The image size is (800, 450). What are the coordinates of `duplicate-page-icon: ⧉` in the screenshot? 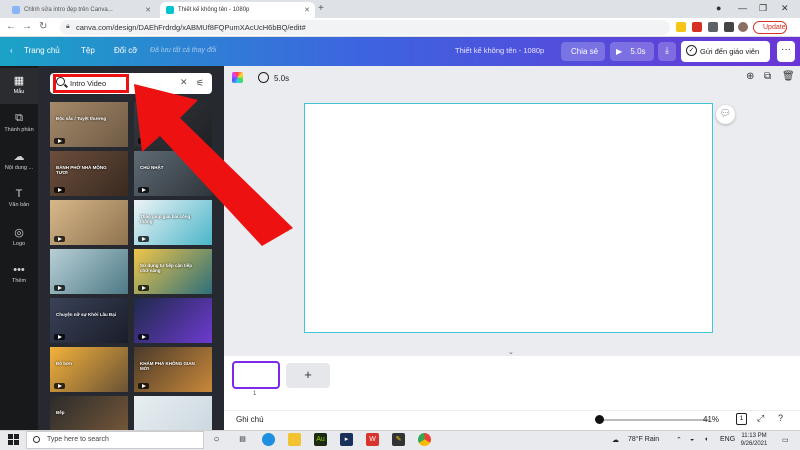 It's located at (767, 76).